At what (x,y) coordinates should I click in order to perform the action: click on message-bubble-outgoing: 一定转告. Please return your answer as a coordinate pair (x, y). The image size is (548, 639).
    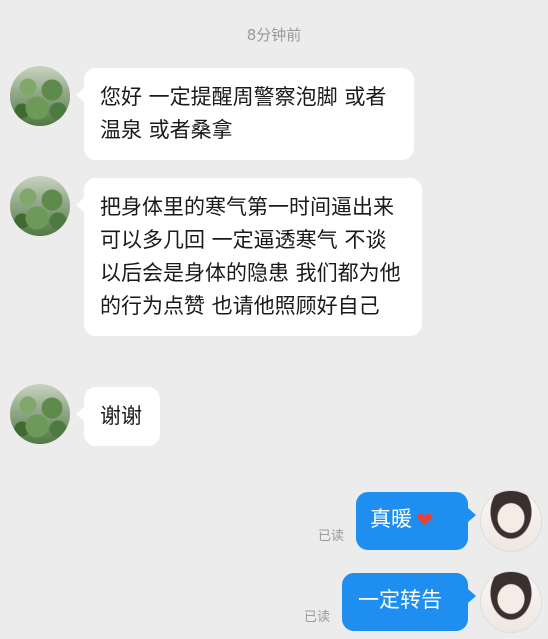
    Looking at the image, I should click on (409, 602).